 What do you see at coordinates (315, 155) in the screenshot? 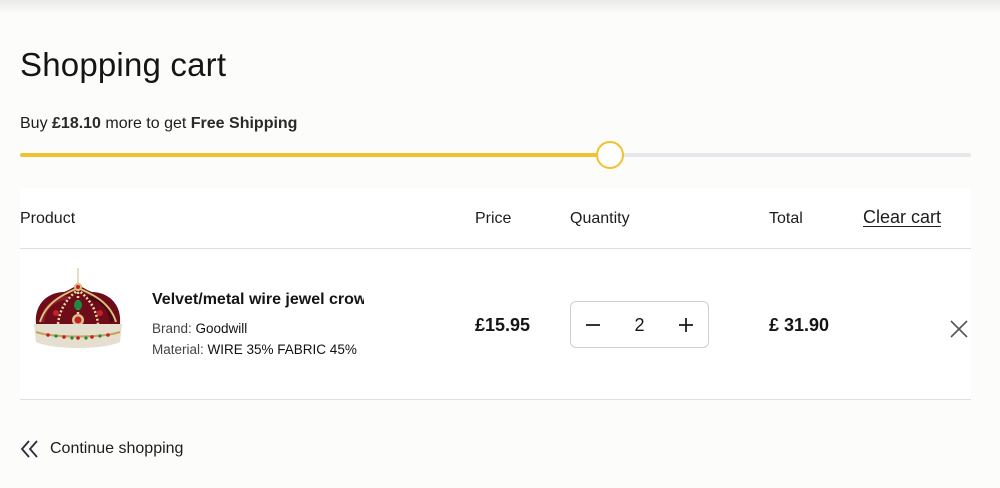
I see `progress-fill` at bounding box center [315, 155].